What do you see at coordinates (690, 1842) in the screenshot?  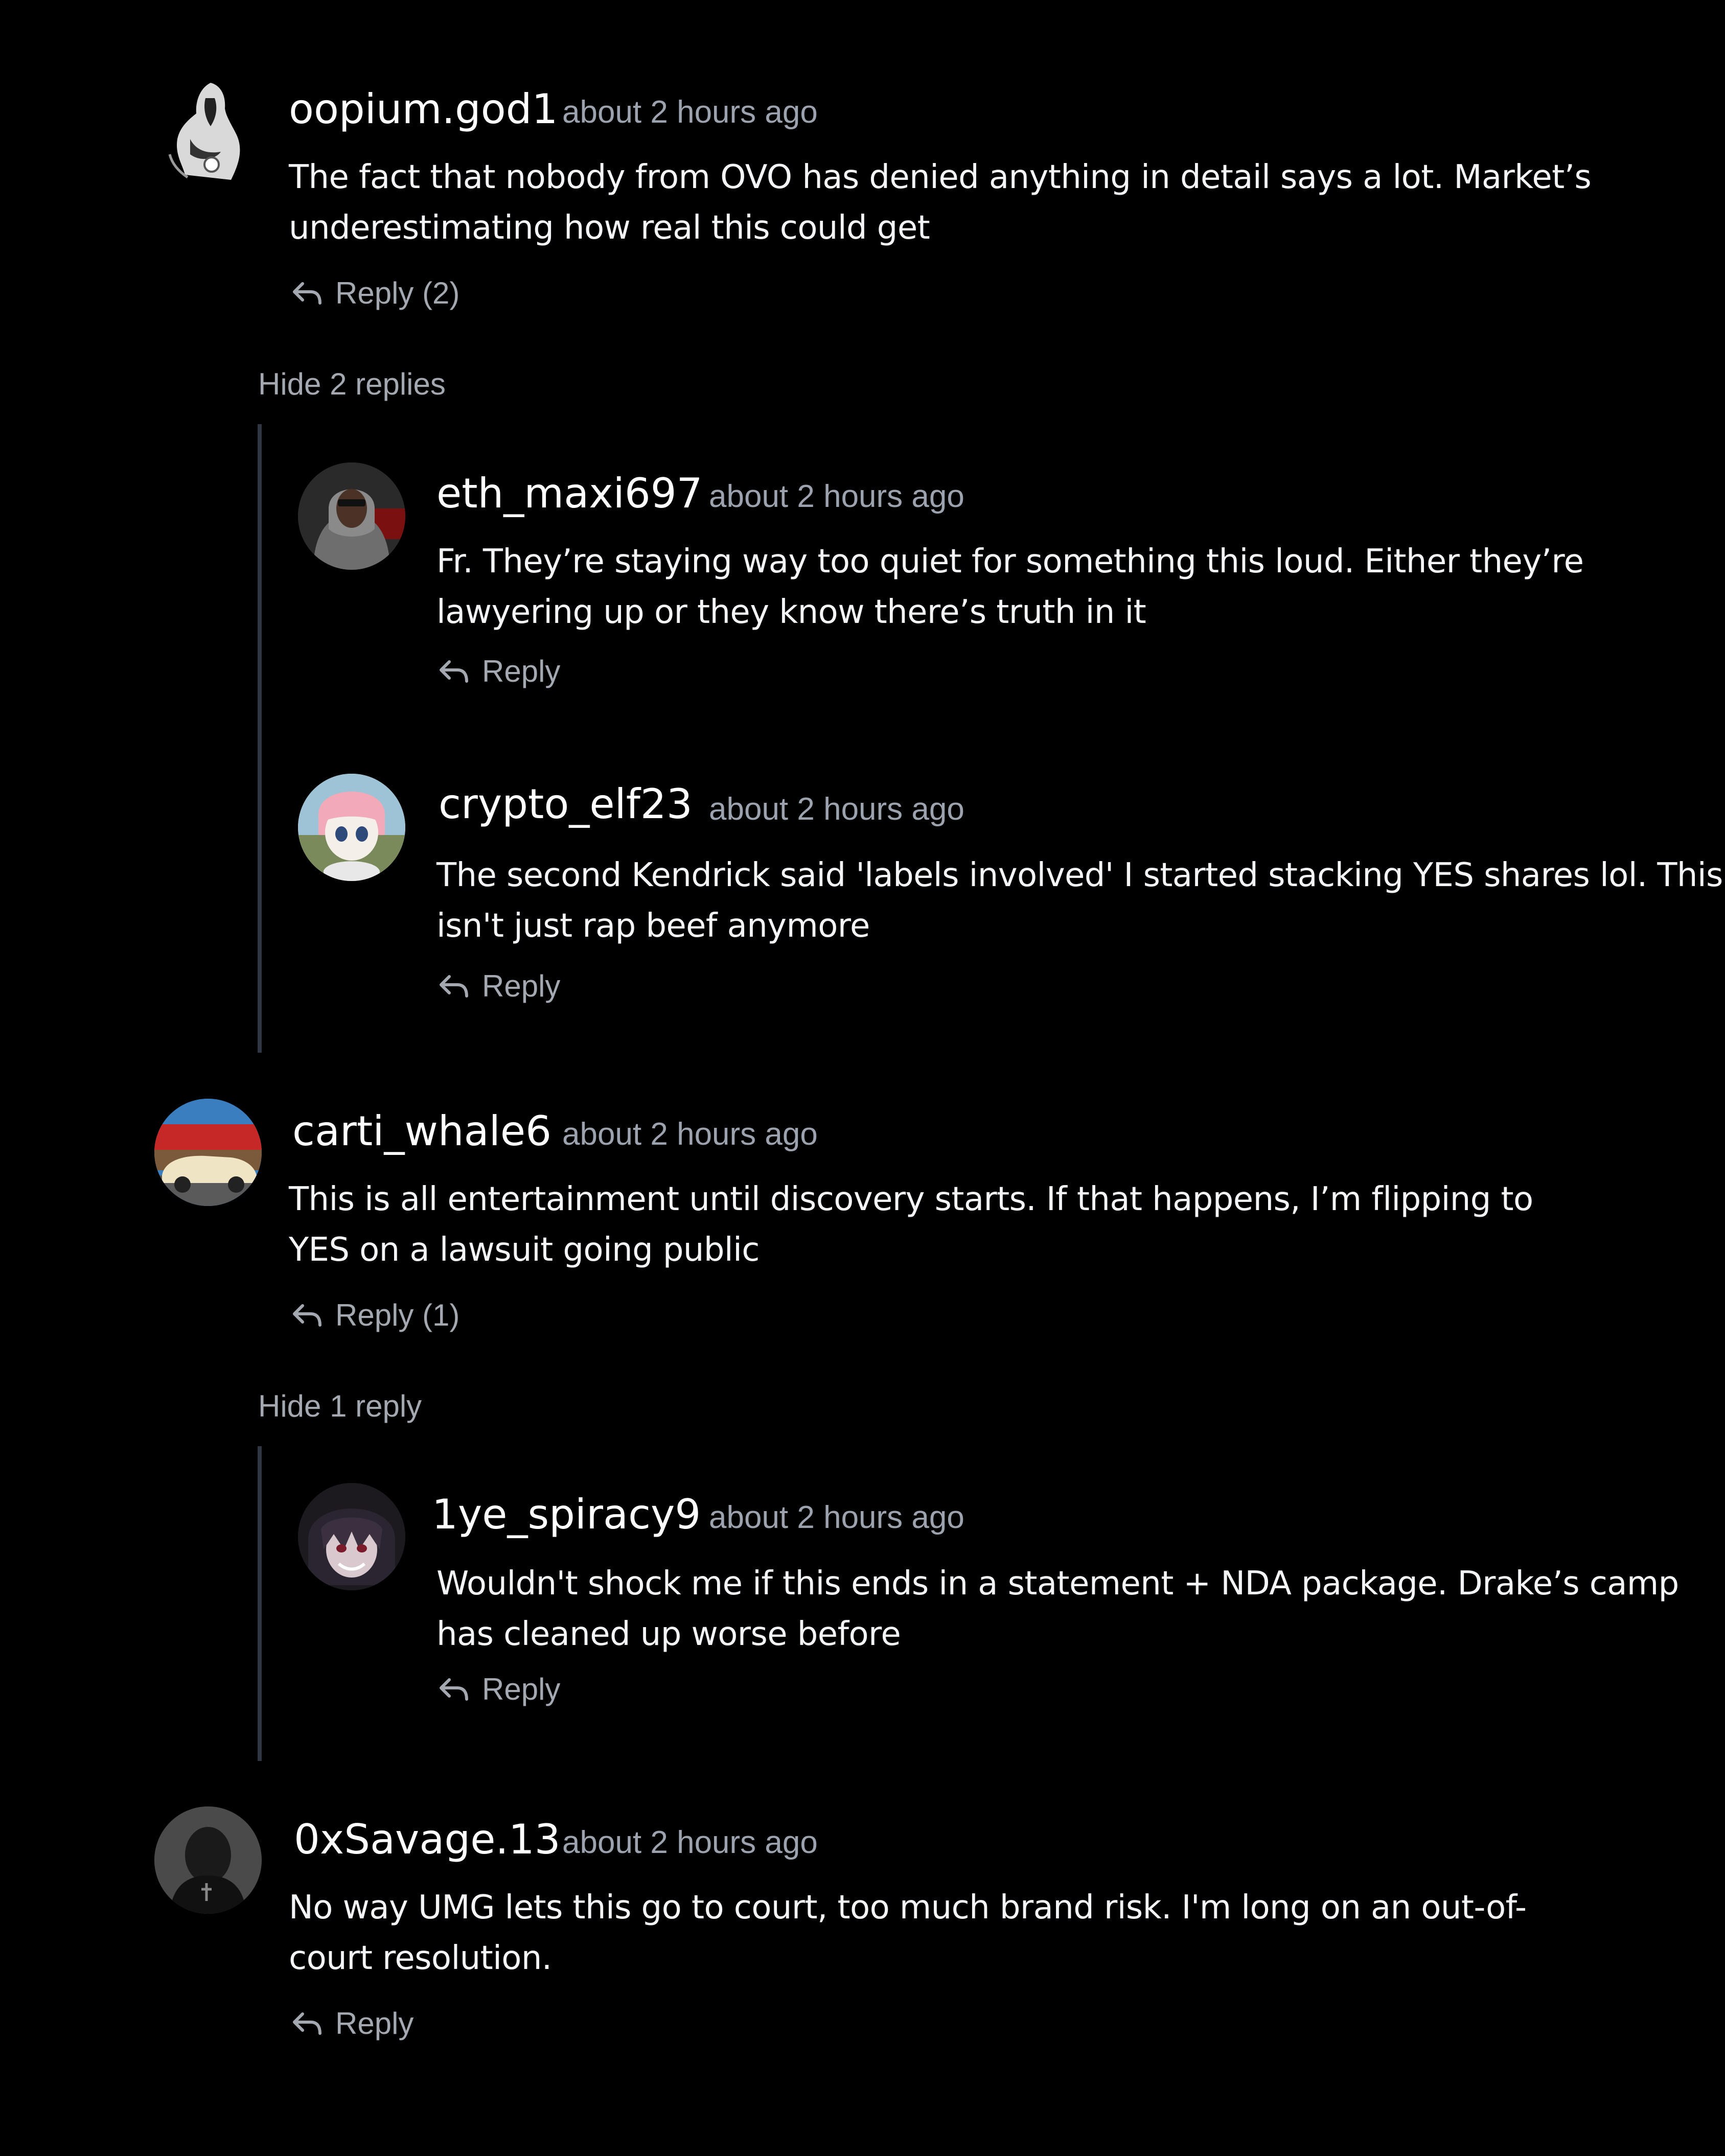 I see `timestamp: about 2 hours ago` at bounding box center [690, 1842].